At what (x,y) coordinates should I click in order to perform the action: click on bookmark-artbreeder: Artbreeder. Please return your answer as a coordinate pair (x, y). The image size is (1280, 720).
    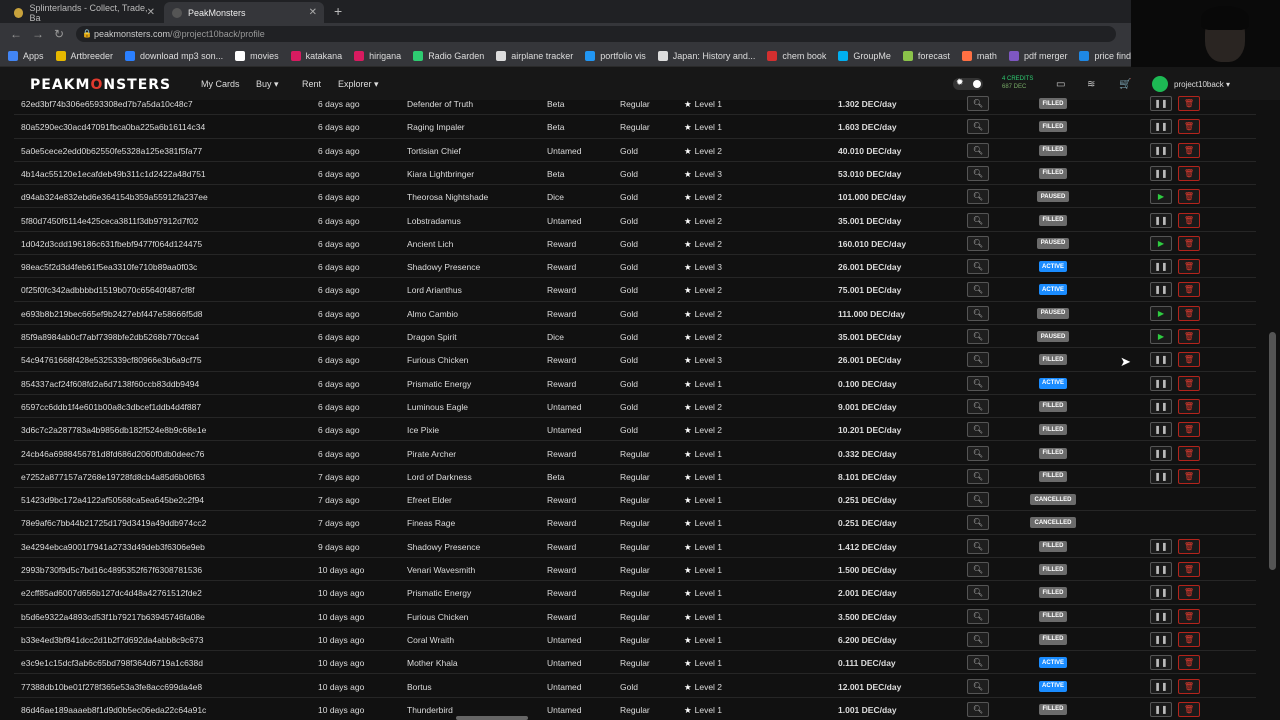
    Looking at the image, I should click on (84, 55).